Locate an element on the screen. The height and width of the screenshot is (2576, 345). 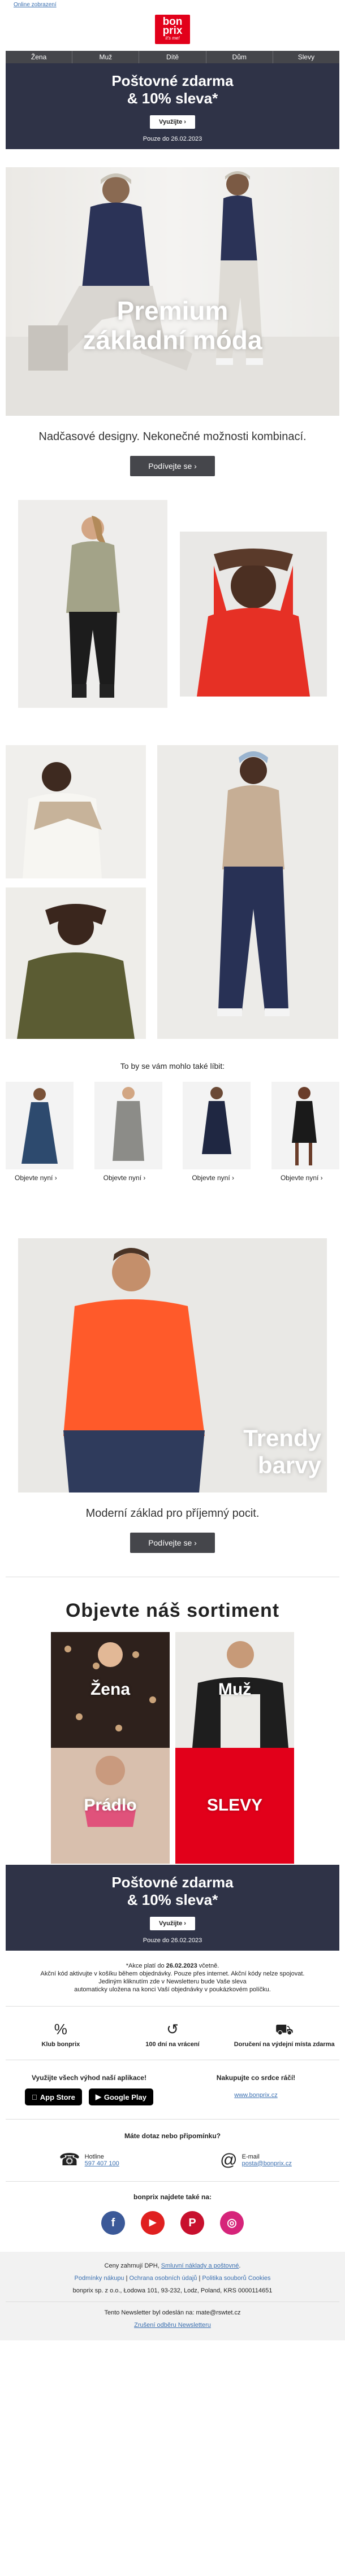
photo-beige-hoodie is located at coordinates (247, 892).